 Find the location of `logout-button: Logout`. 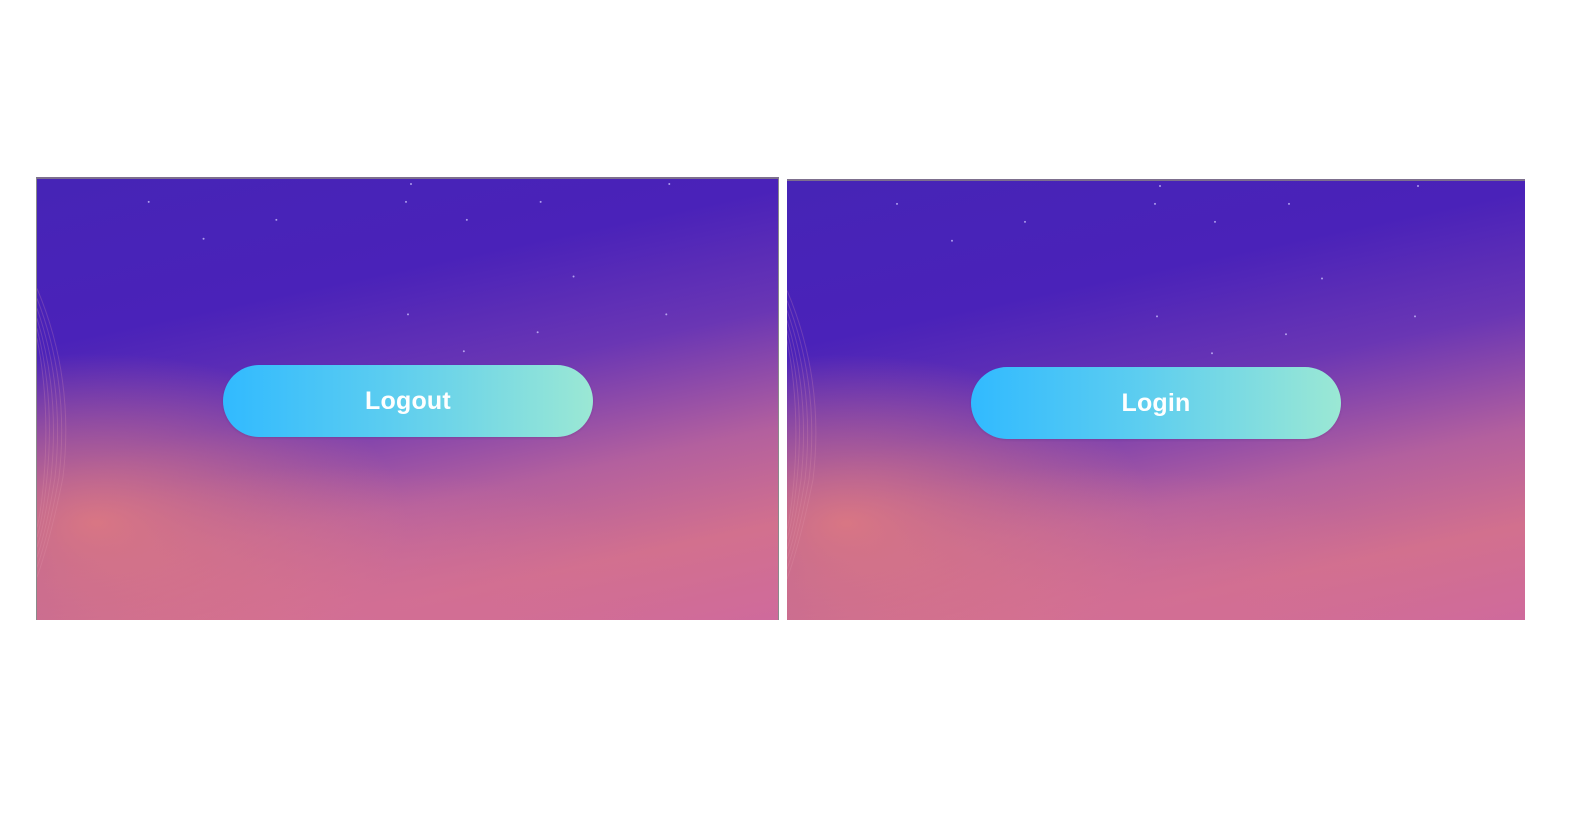

logout-button: Logout is located at coordinates (408, 401).